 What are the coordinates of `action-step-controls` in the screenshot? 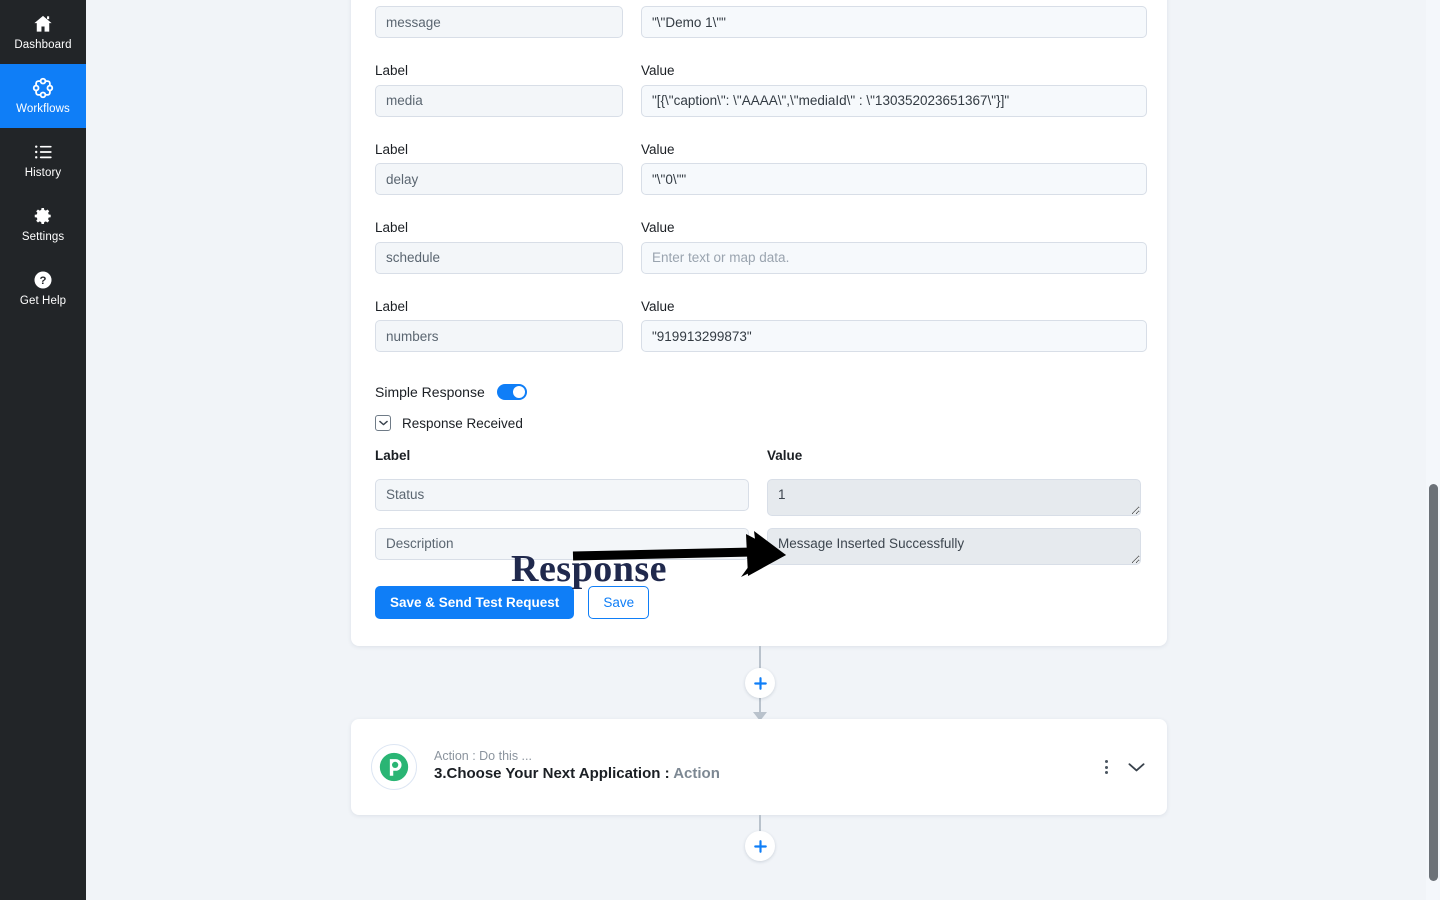 It's located at (1121, 767).